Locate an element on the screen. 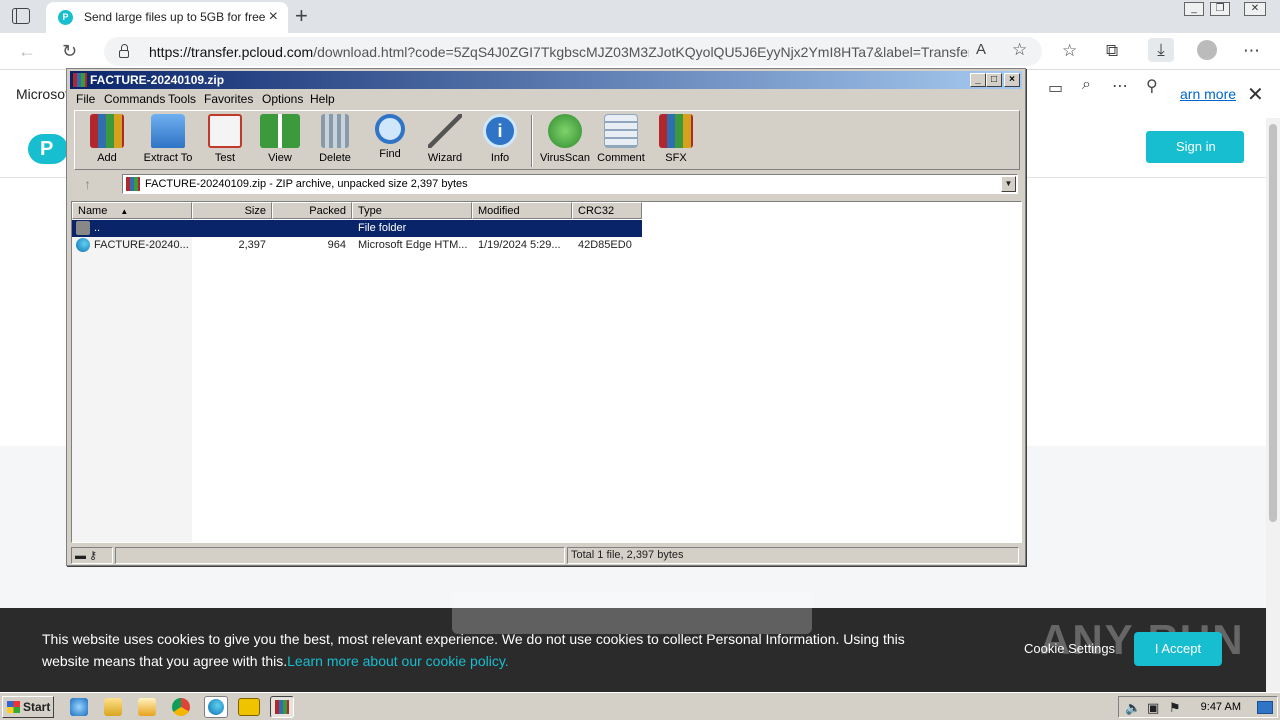 The width and height of the screenshot is (1280, 720). add-icon is located at coordinates (107, 131).